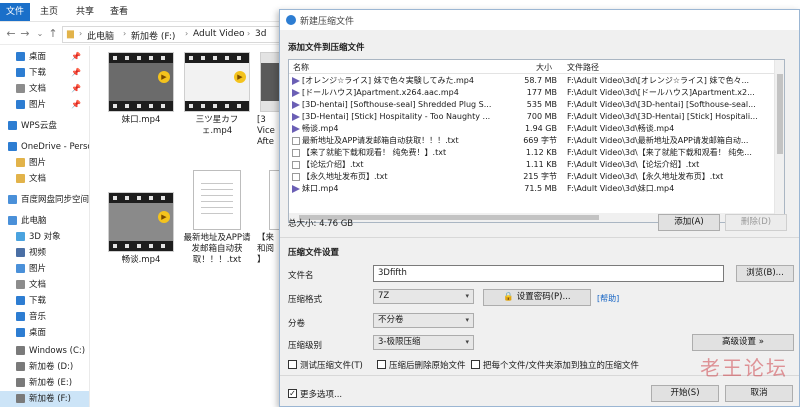  What do you see at coordinates (44, 253) in the screenshot?
I see `sidebar-item-videos: 视频` at bounding box center [44, 253].